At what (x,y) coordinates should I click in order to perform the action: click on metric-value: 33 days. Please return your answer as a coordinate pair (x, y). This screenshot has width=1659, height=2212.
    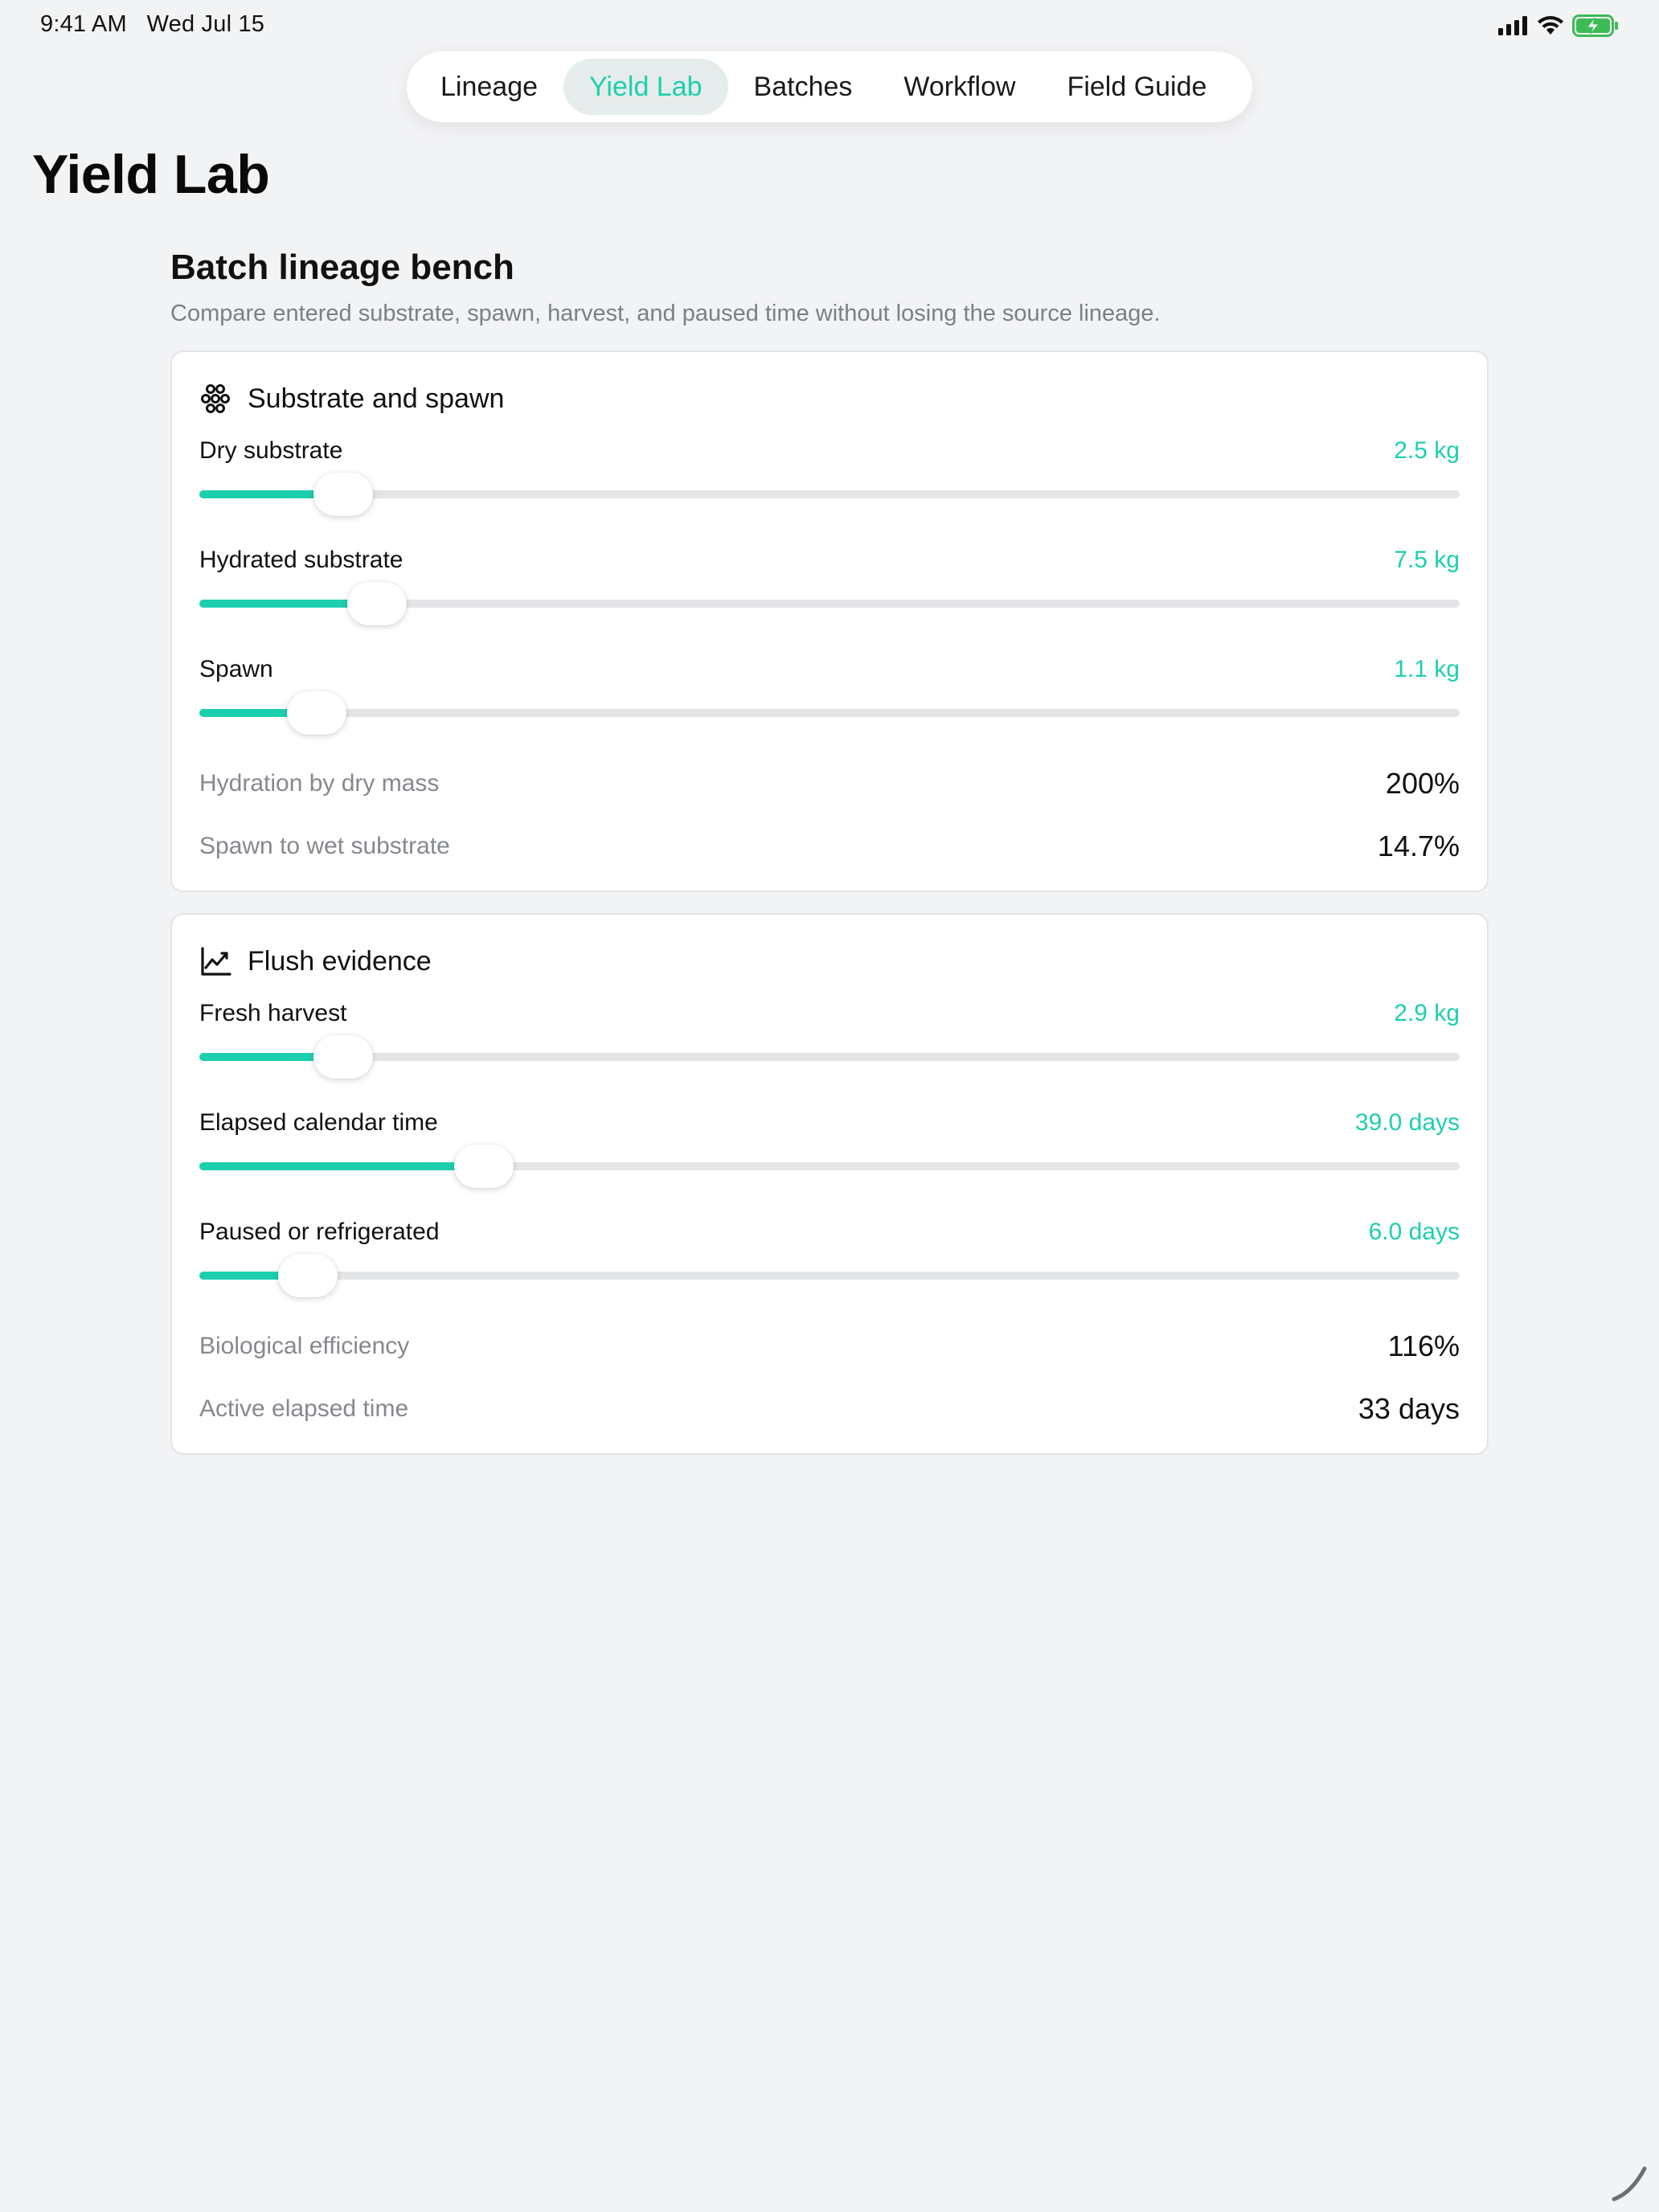
    Looking at the image, I should click on (1409, 1408).